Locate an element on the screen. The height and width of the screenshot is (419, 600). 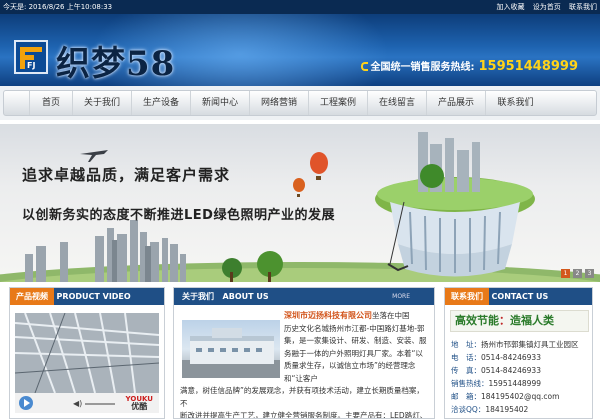
youku-logo: YOUKU 优酷 is located at coordinates (139, 403).